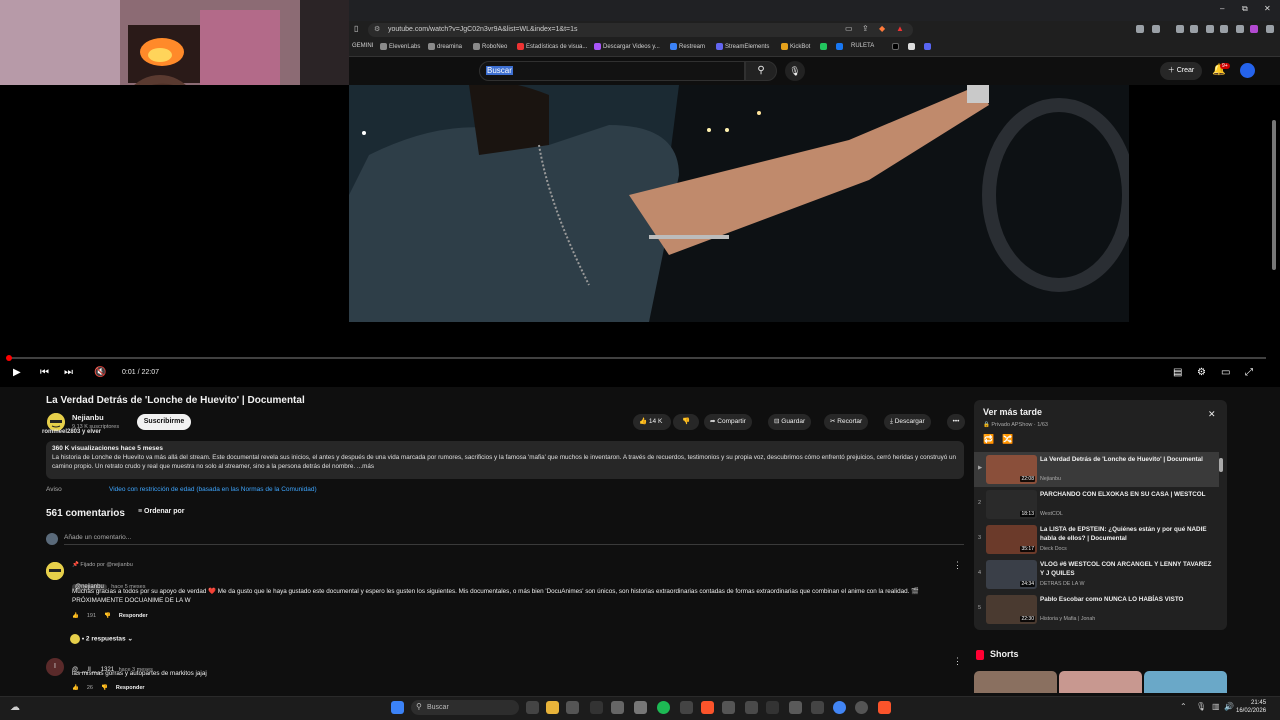  Describe the element at coordinates (761, 71) in the screenshot. I see `search-button: ⚲` at that location.